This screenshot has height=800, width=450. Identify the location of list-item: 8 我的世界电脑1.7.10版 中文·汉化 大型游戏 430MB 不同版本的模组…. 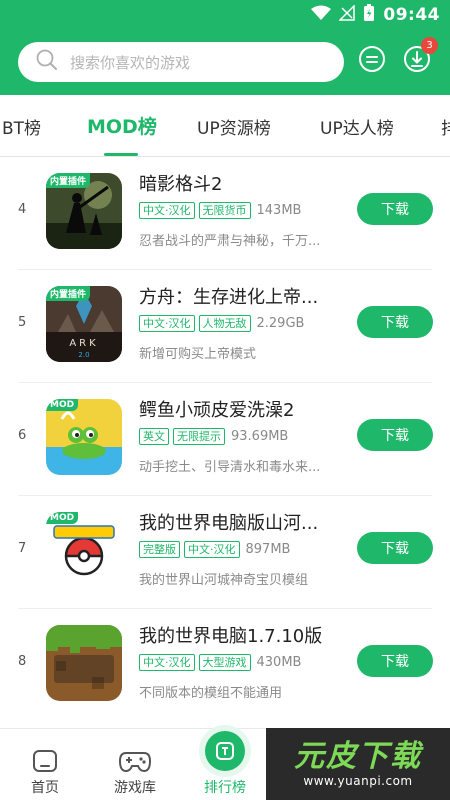
(225, 665).